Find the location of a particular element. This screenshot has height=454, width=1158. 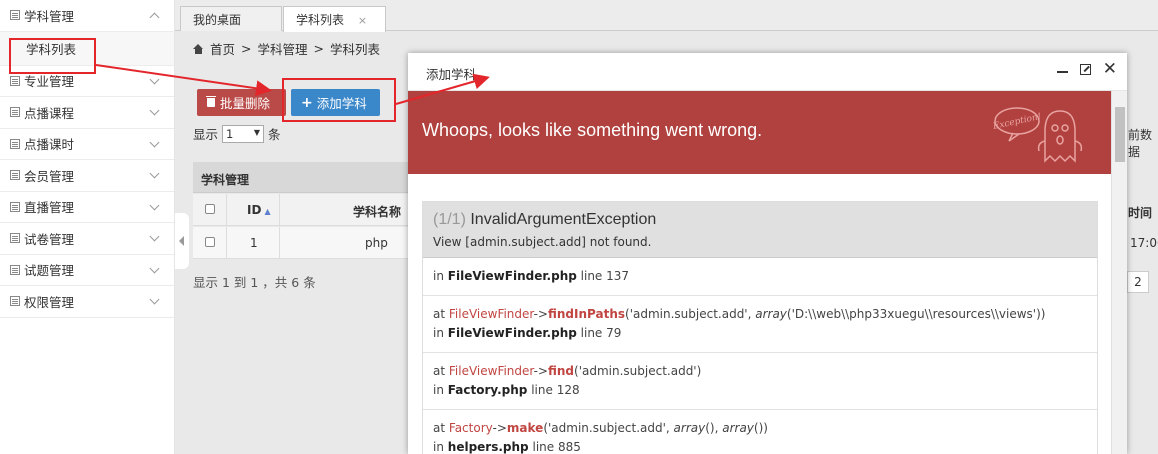

sidebar-item-paper-management: 试卷管理 is located at coordinates (87, 239).